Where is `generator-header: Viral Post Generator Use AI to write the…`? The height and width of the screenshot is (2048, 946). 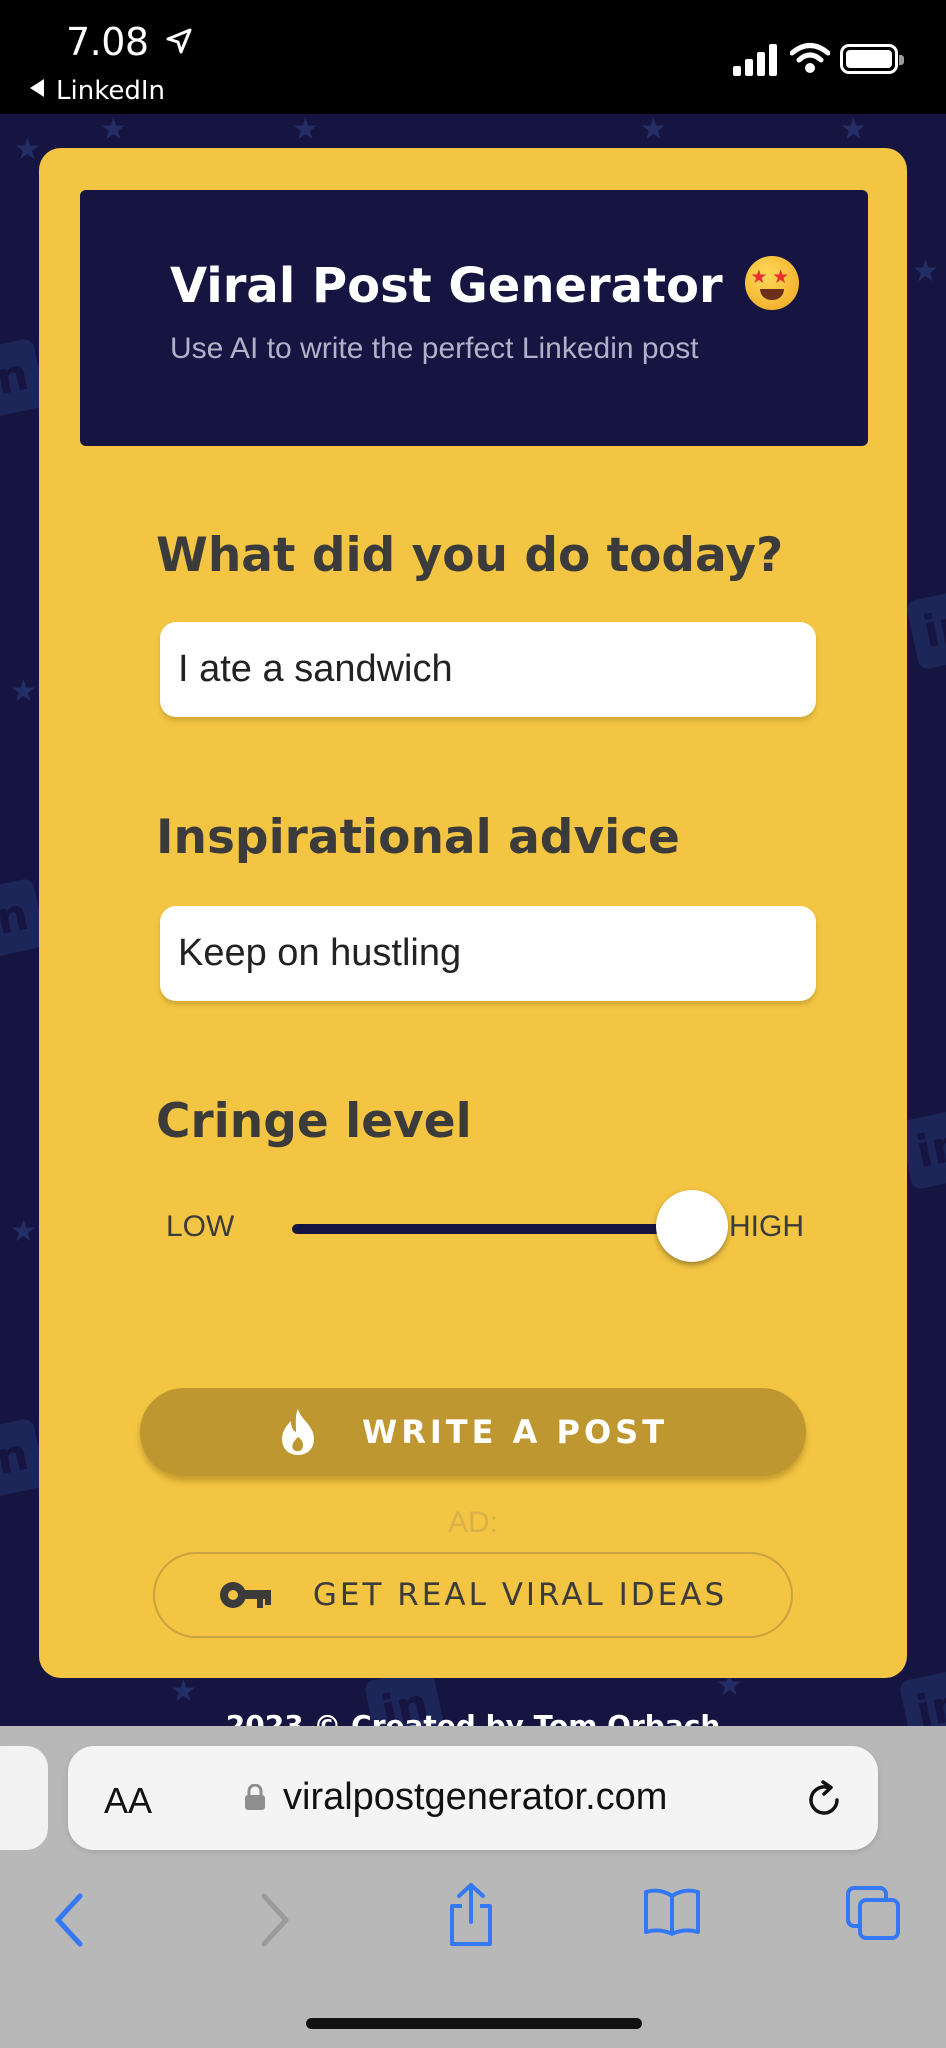 generator-header: Viral Post Generator Use AI to write the… is located at coordinates (474, 318).